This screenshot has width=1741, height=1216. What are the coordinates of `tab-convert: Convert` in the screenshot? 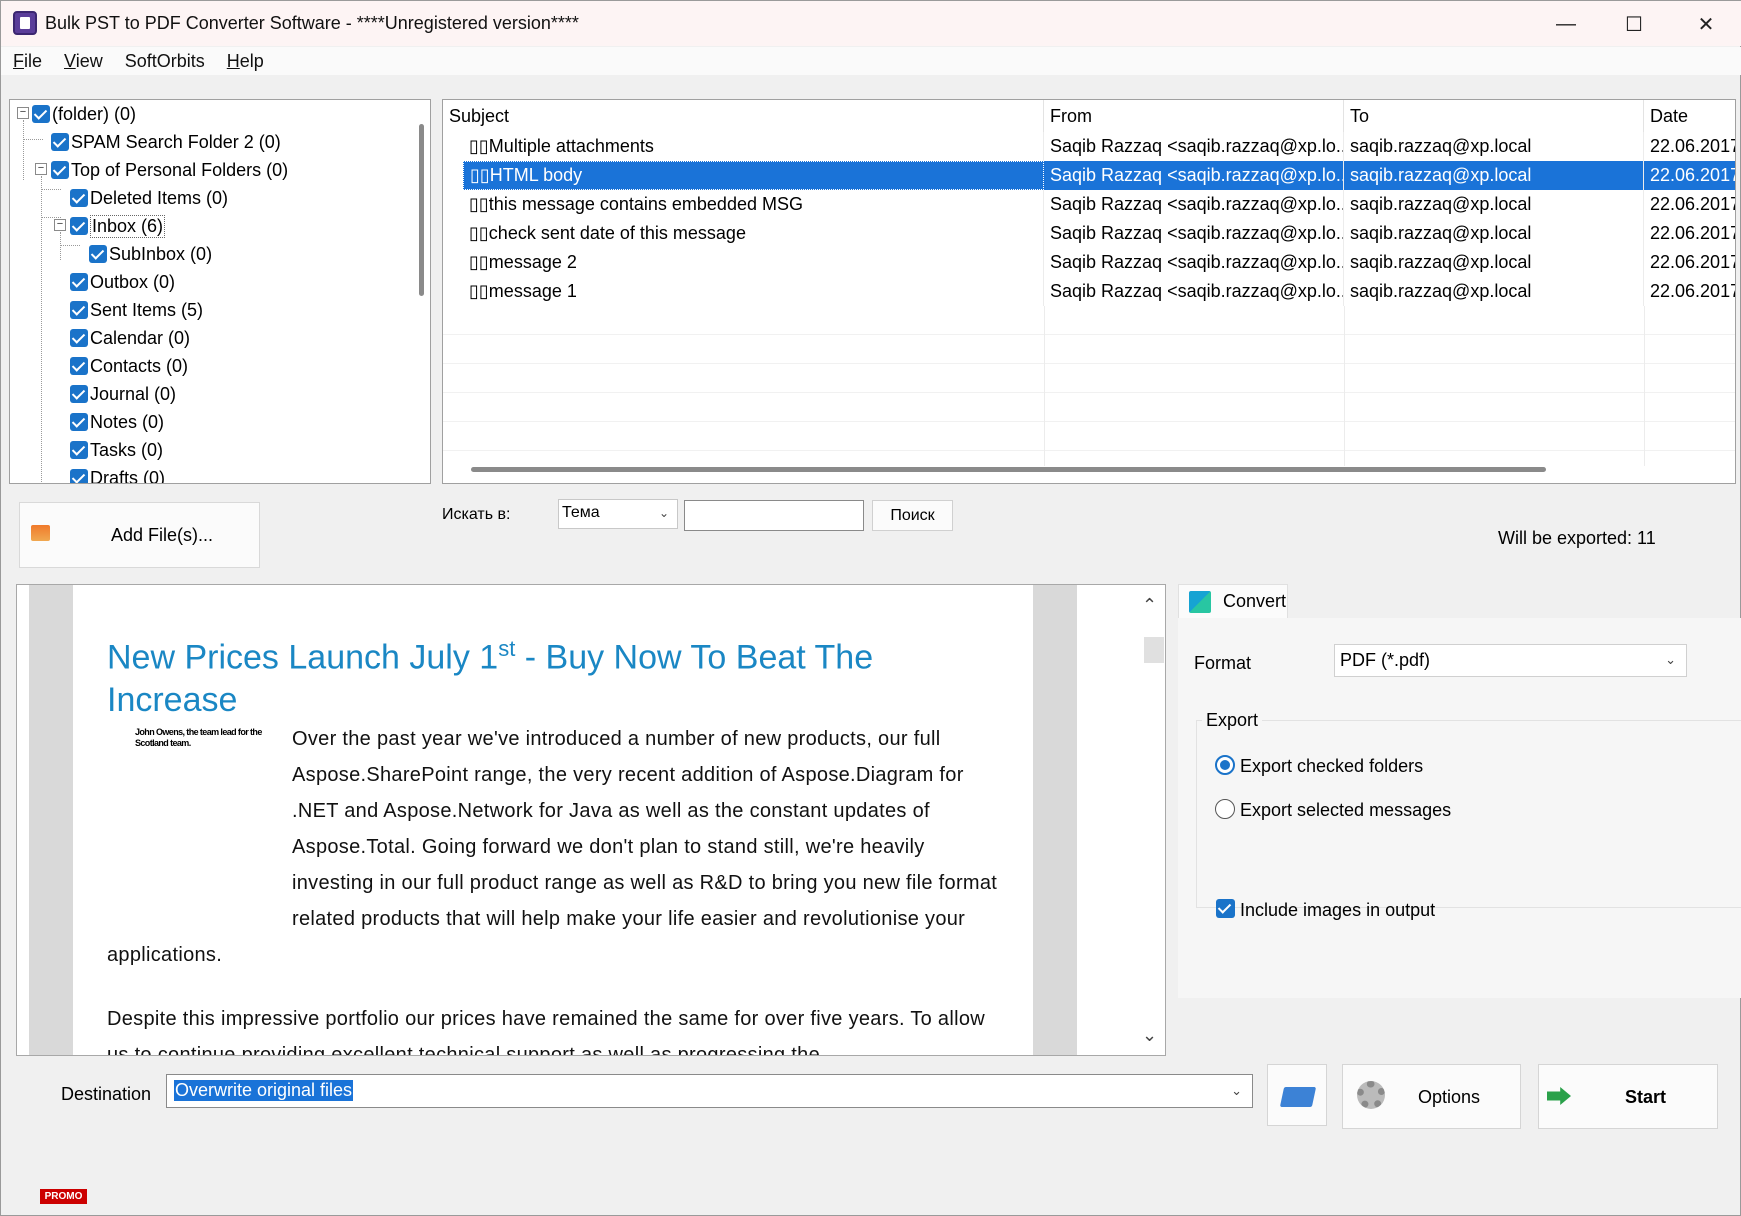 It's located at (1233, 601).